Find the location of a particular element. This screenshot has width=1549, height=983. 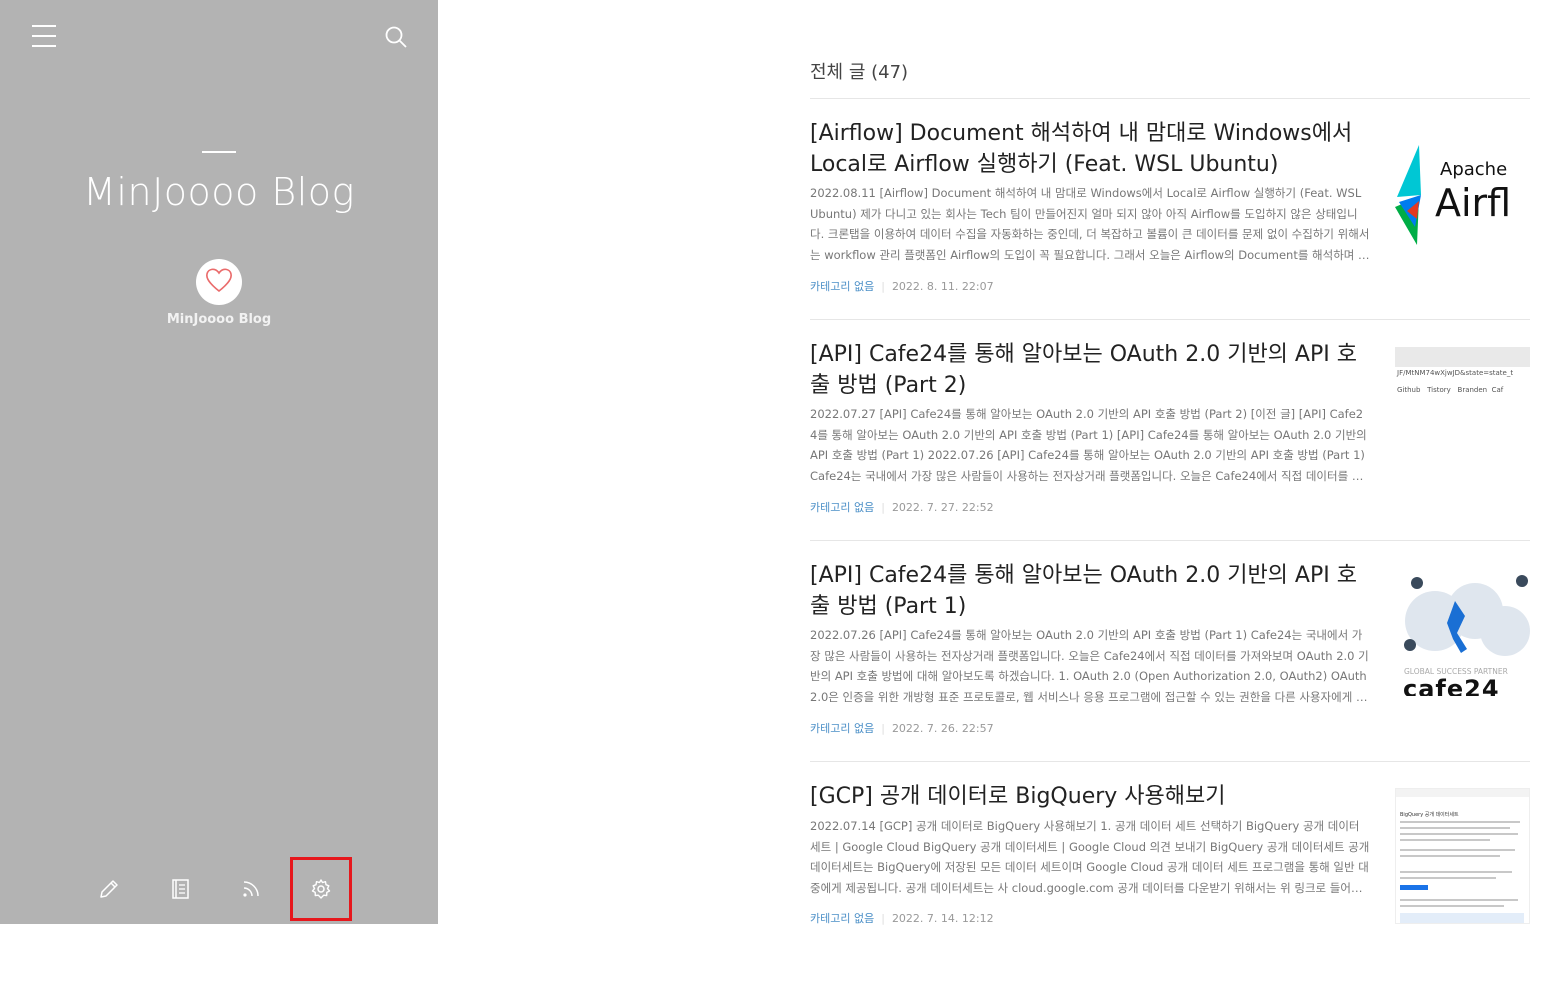

post-date: 2022. 7. 14. 12:12 is located at coordinates (942, 918).